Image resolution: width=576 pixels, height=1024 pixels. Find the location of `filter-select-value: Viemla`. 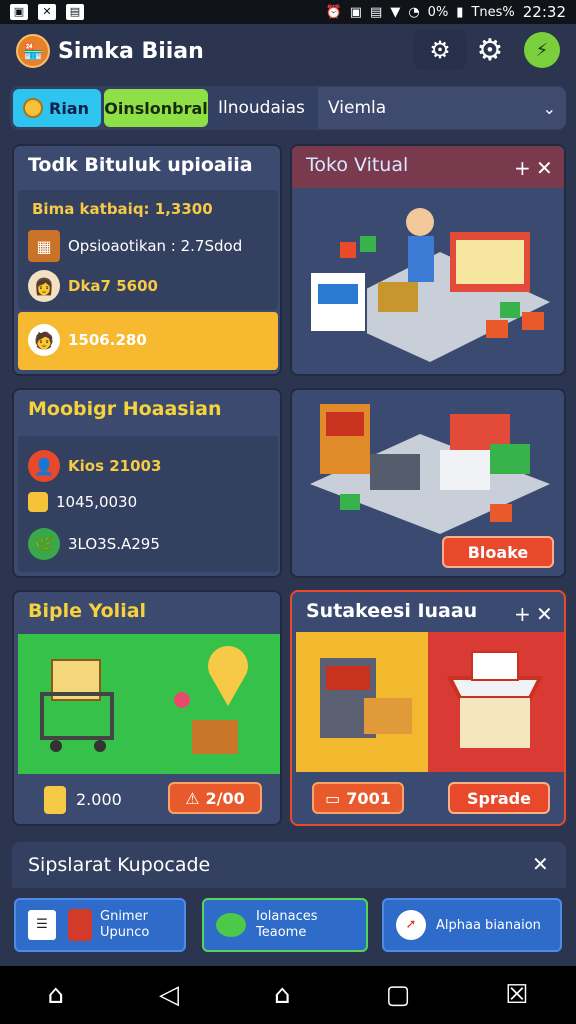

filter-select-value: Viemla is located at coordinates (357, 108).